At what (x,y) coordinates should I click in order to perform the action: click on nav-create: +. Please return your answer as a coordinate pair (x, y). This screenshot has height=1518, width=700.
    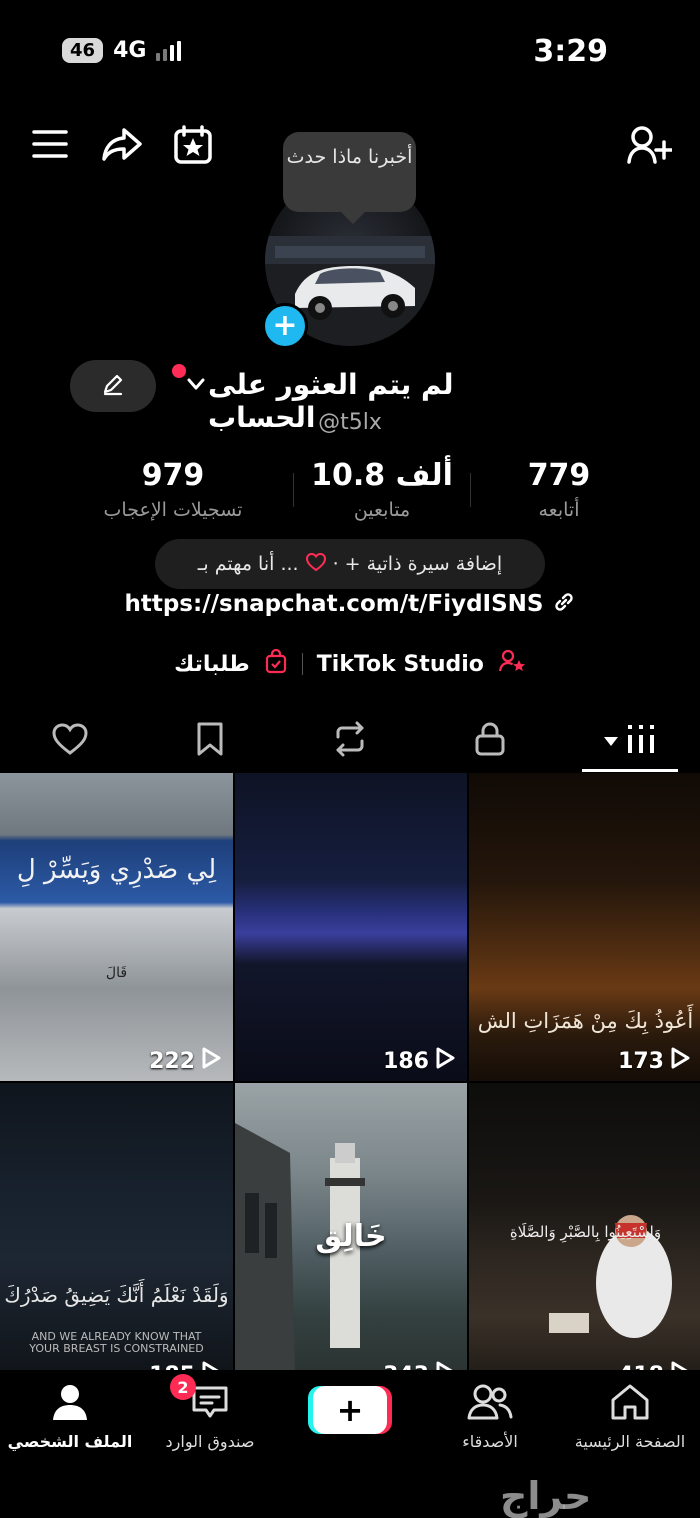
    Looking at the image, I should click on (350, 1444).